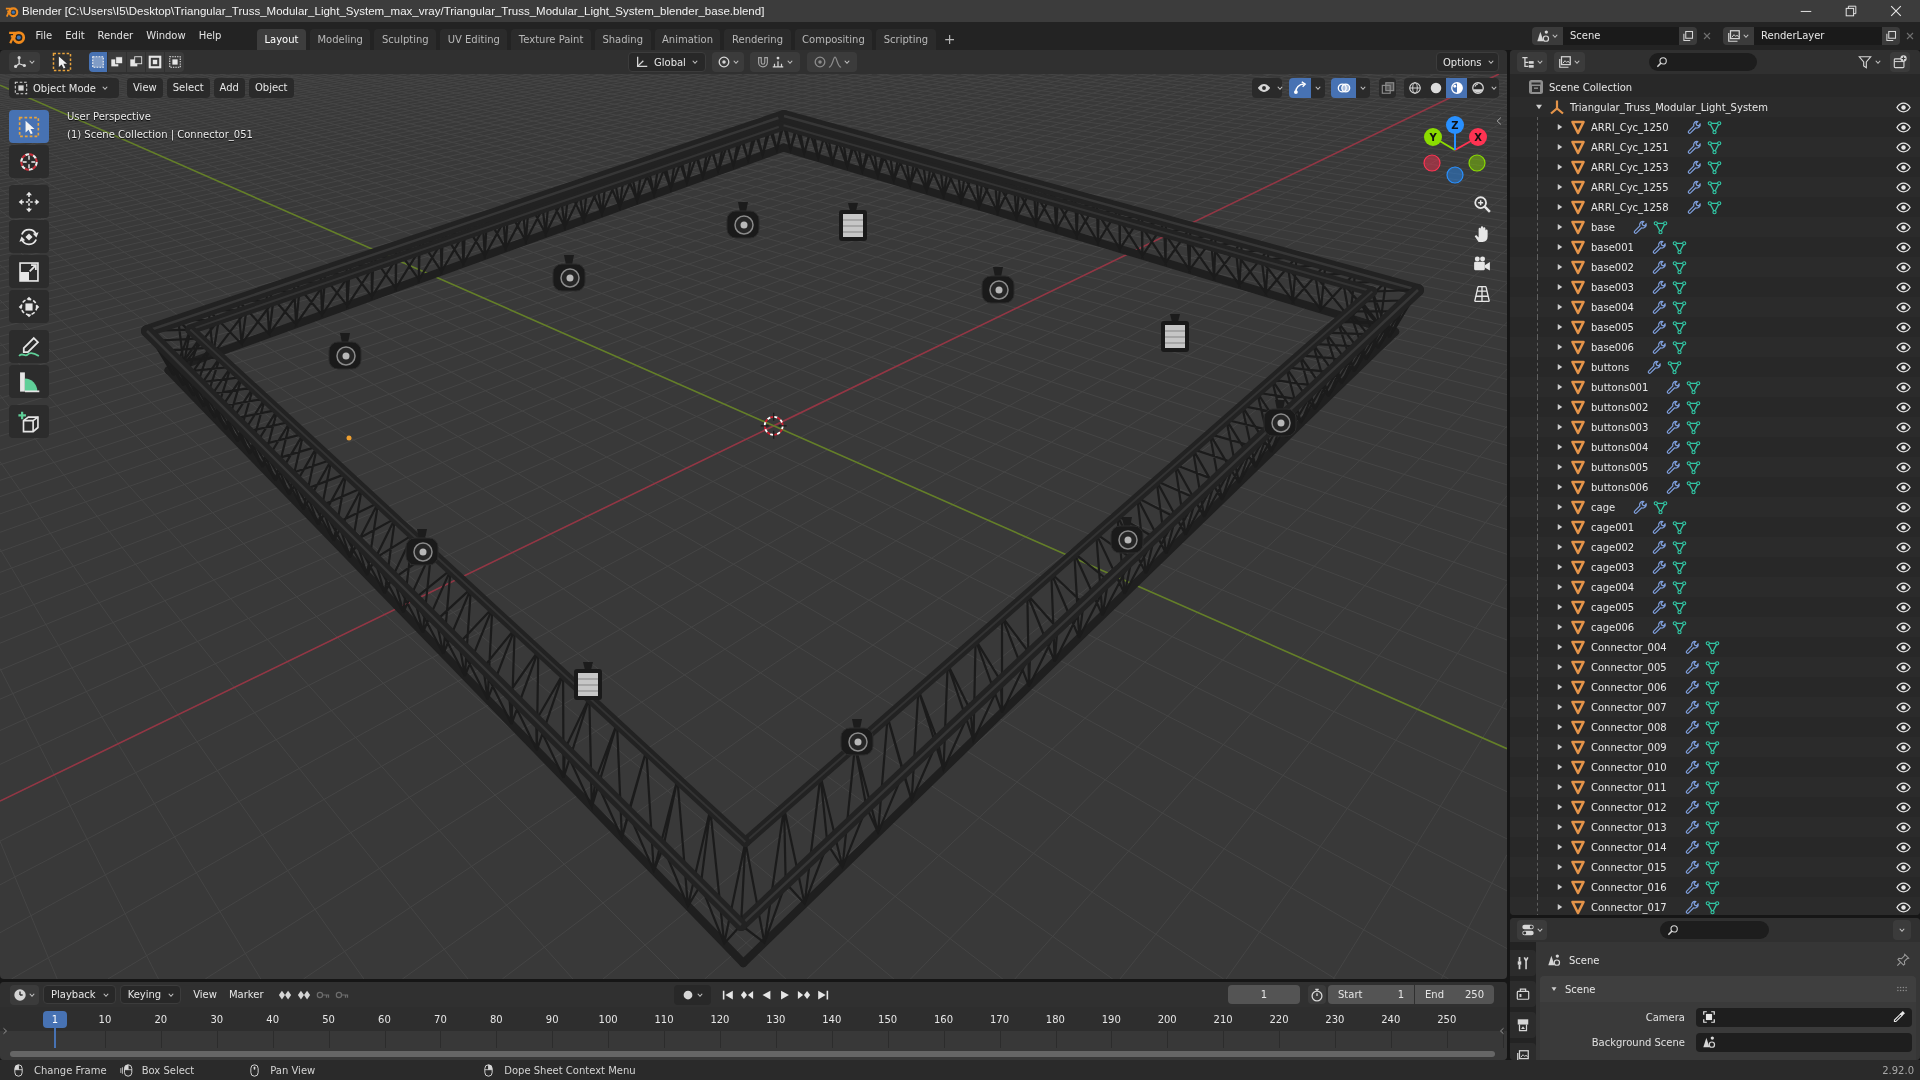 The height and width of the screenshot is (1080, 1920). I want to click on object-name: Connector_004, so click(1629, 647).